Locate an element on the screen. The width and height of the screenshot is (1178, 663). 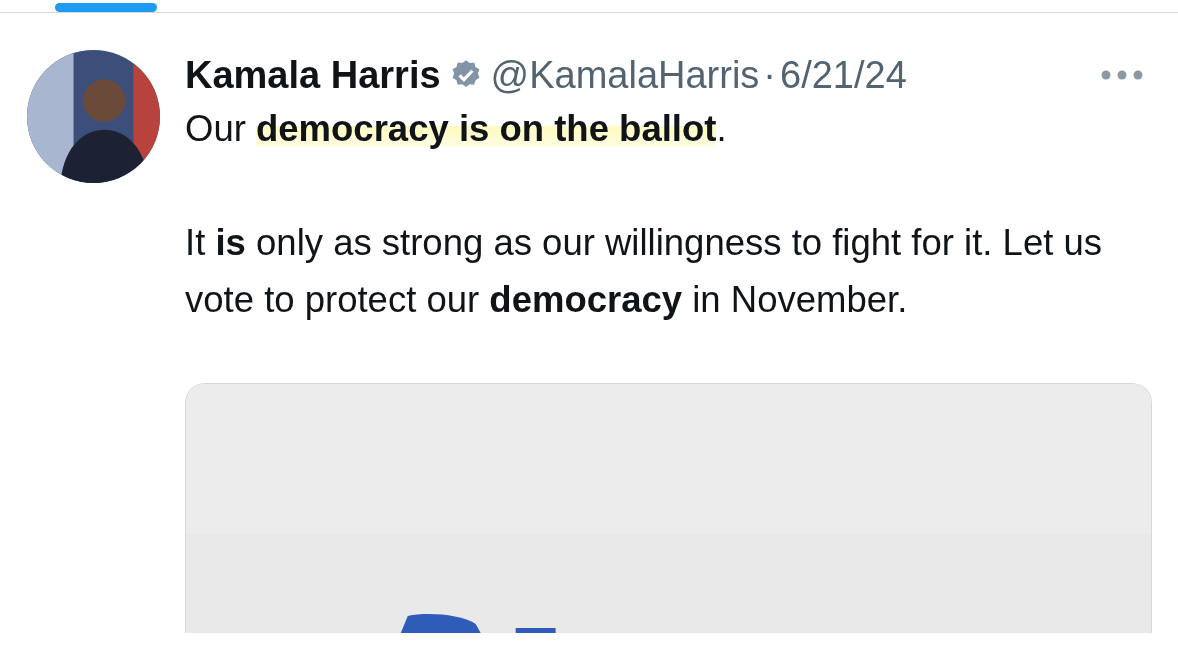
author-name: Kamala Harris is located at coordinates (313, 75).